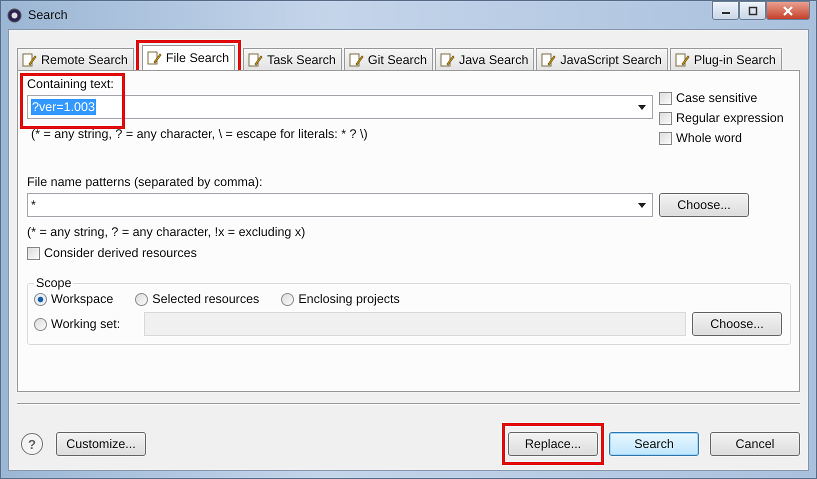 This screenshot has height=479, width=817. What do you see at coordinates (85, 324) in the screenshot?
I see `radio-label: Working set:` at bounding box center [85, 324].